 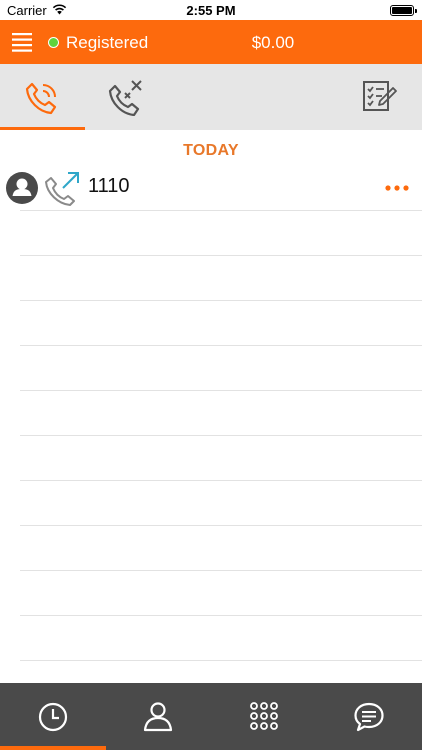 I want to click on chat-icon, so click(x=369, y=717).